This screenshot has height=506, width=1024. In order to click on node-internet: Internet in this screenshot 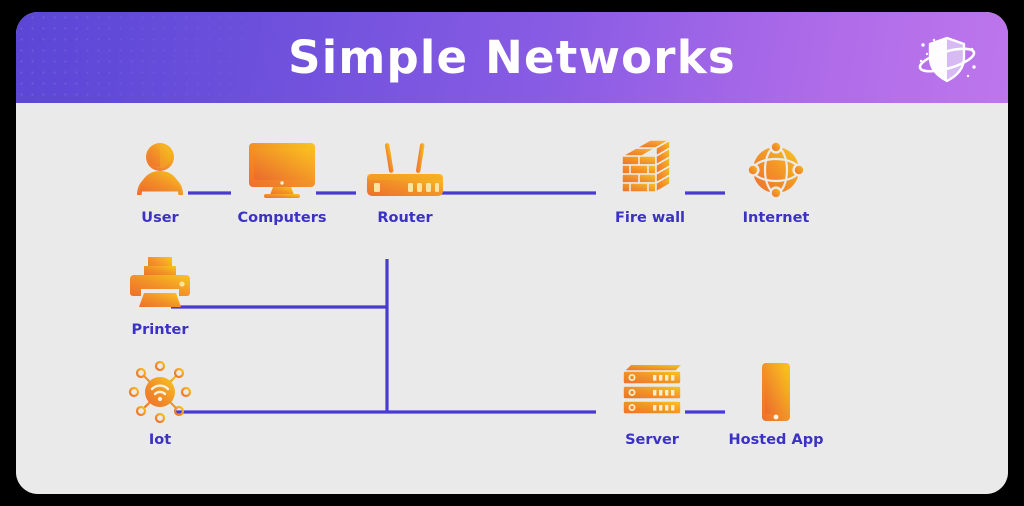, I will do `click(776, 182)`.